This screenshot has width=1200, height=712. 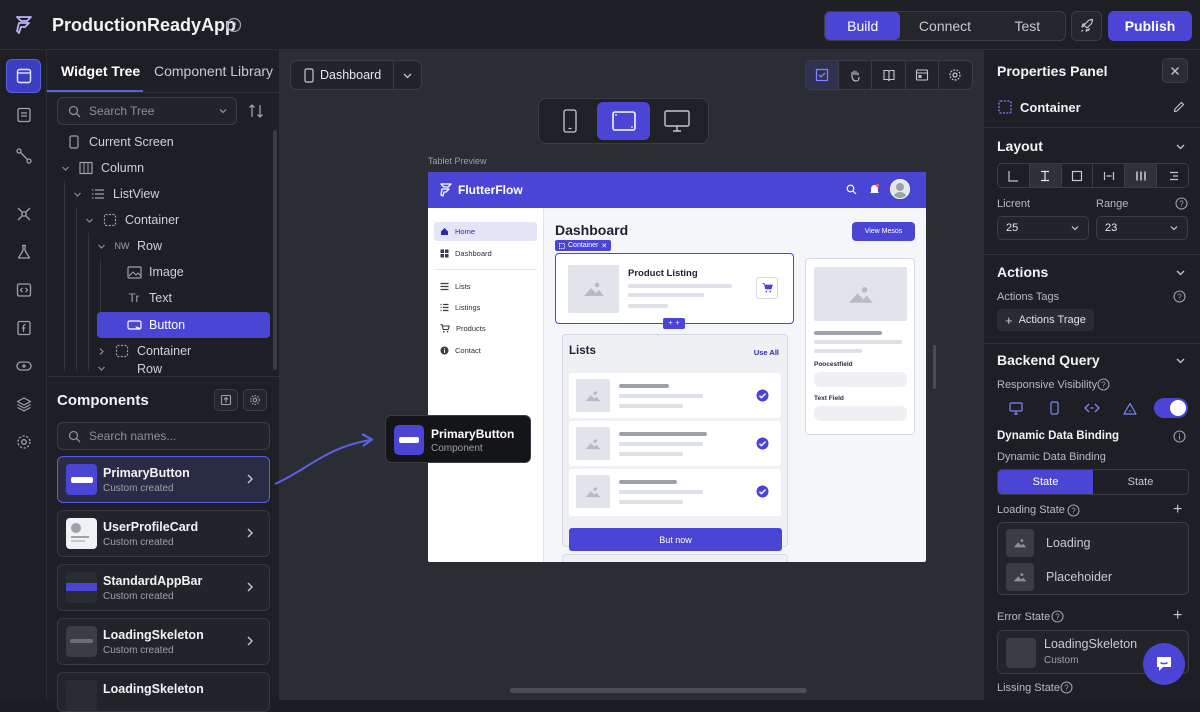 What do you see at coordinates (23, 404) in the screenshot?
I see `layers-icon` at bounding box center [23, 404].